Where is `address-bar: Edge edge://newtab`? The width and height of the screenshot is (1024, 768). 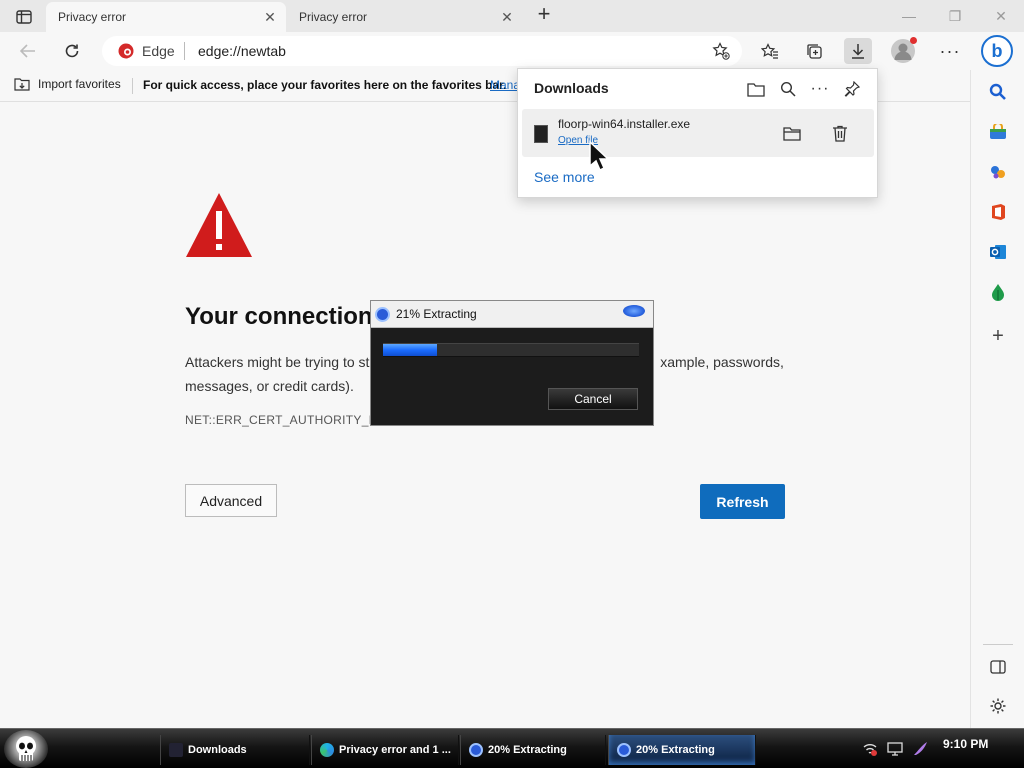 address-bar: Edge edge://newtab is located at coordinates (422, 51).